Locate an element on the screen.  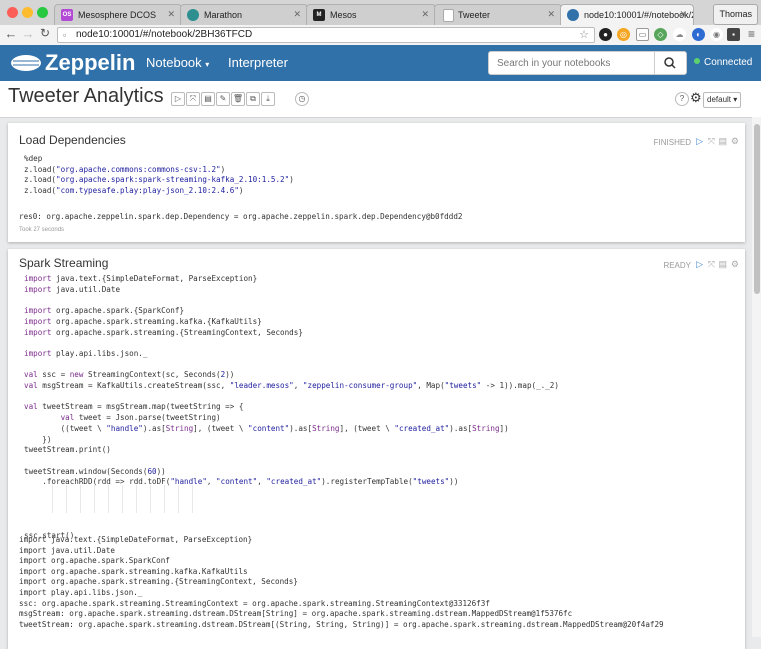
connection-label: Connected is located at coordinates (728, 62).